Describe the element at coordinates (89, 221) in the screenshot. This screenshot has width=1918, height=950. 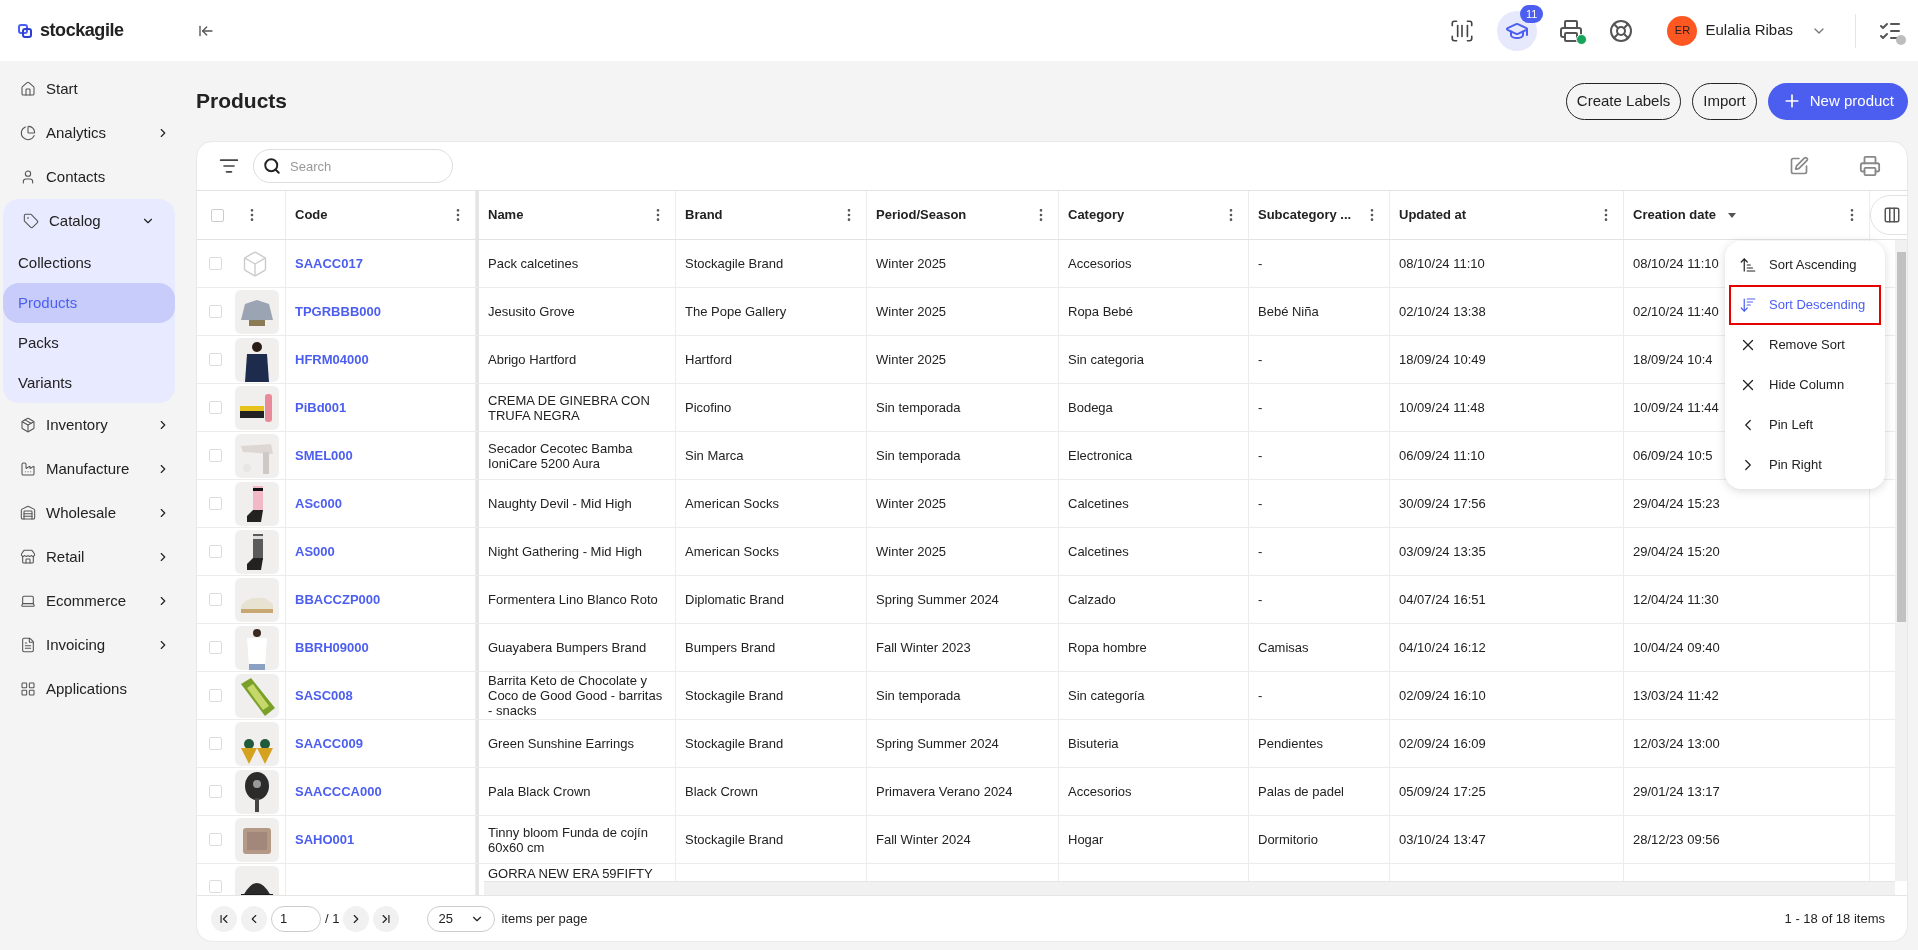
I see `sidebar-item: Catalog` at that location.